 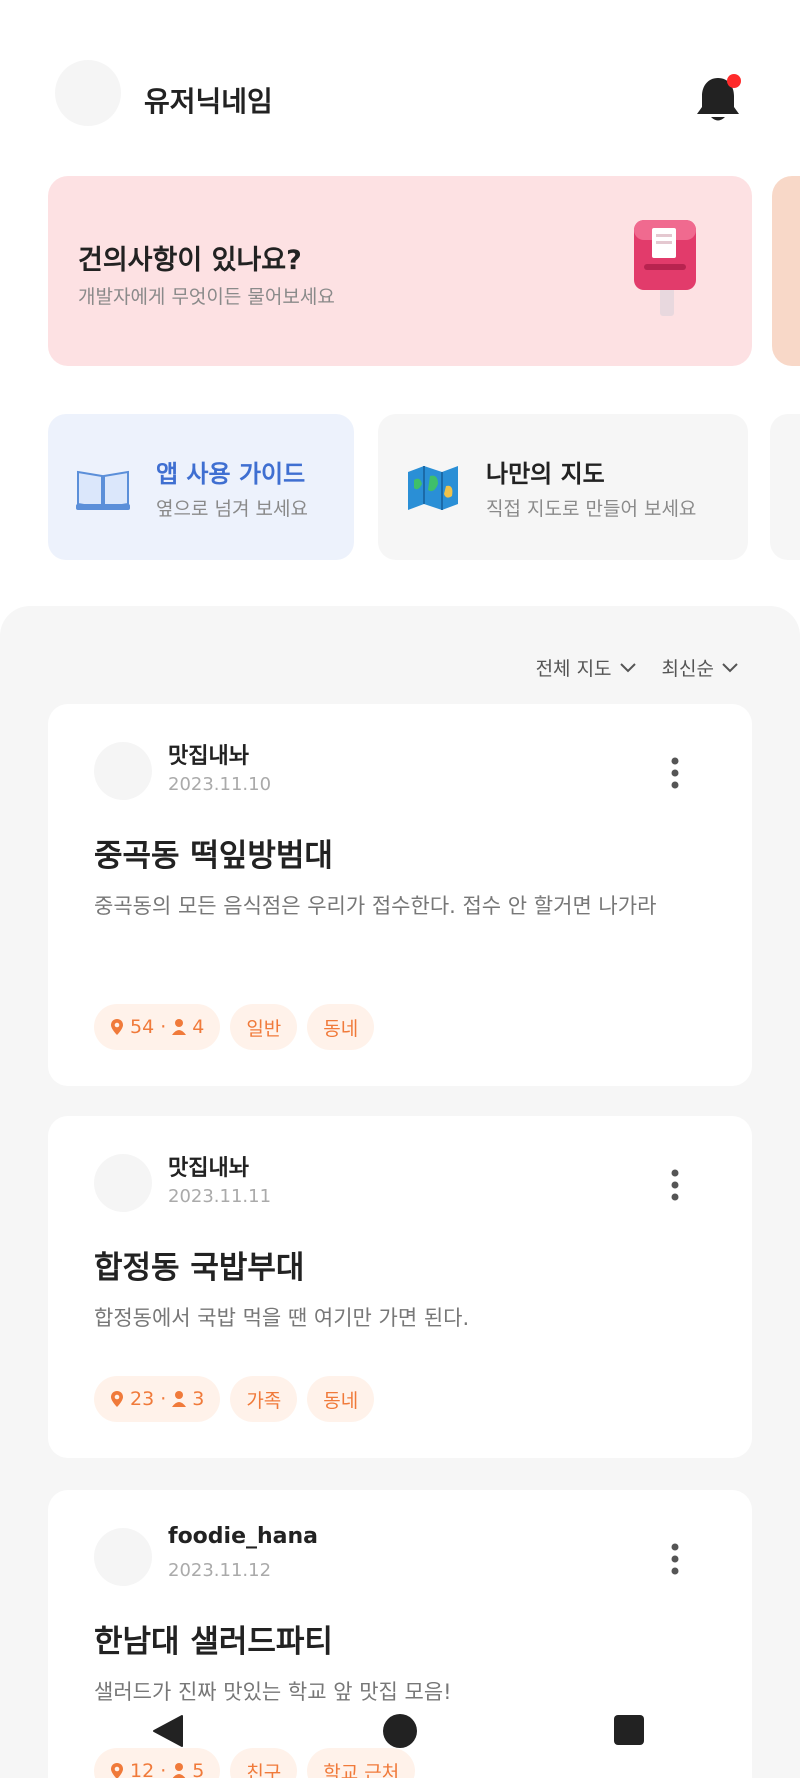 I want to click on post-description: 합정동에서 국밥 먹을 땐 여기만 가면 된다., so click(x=282, y=1318).